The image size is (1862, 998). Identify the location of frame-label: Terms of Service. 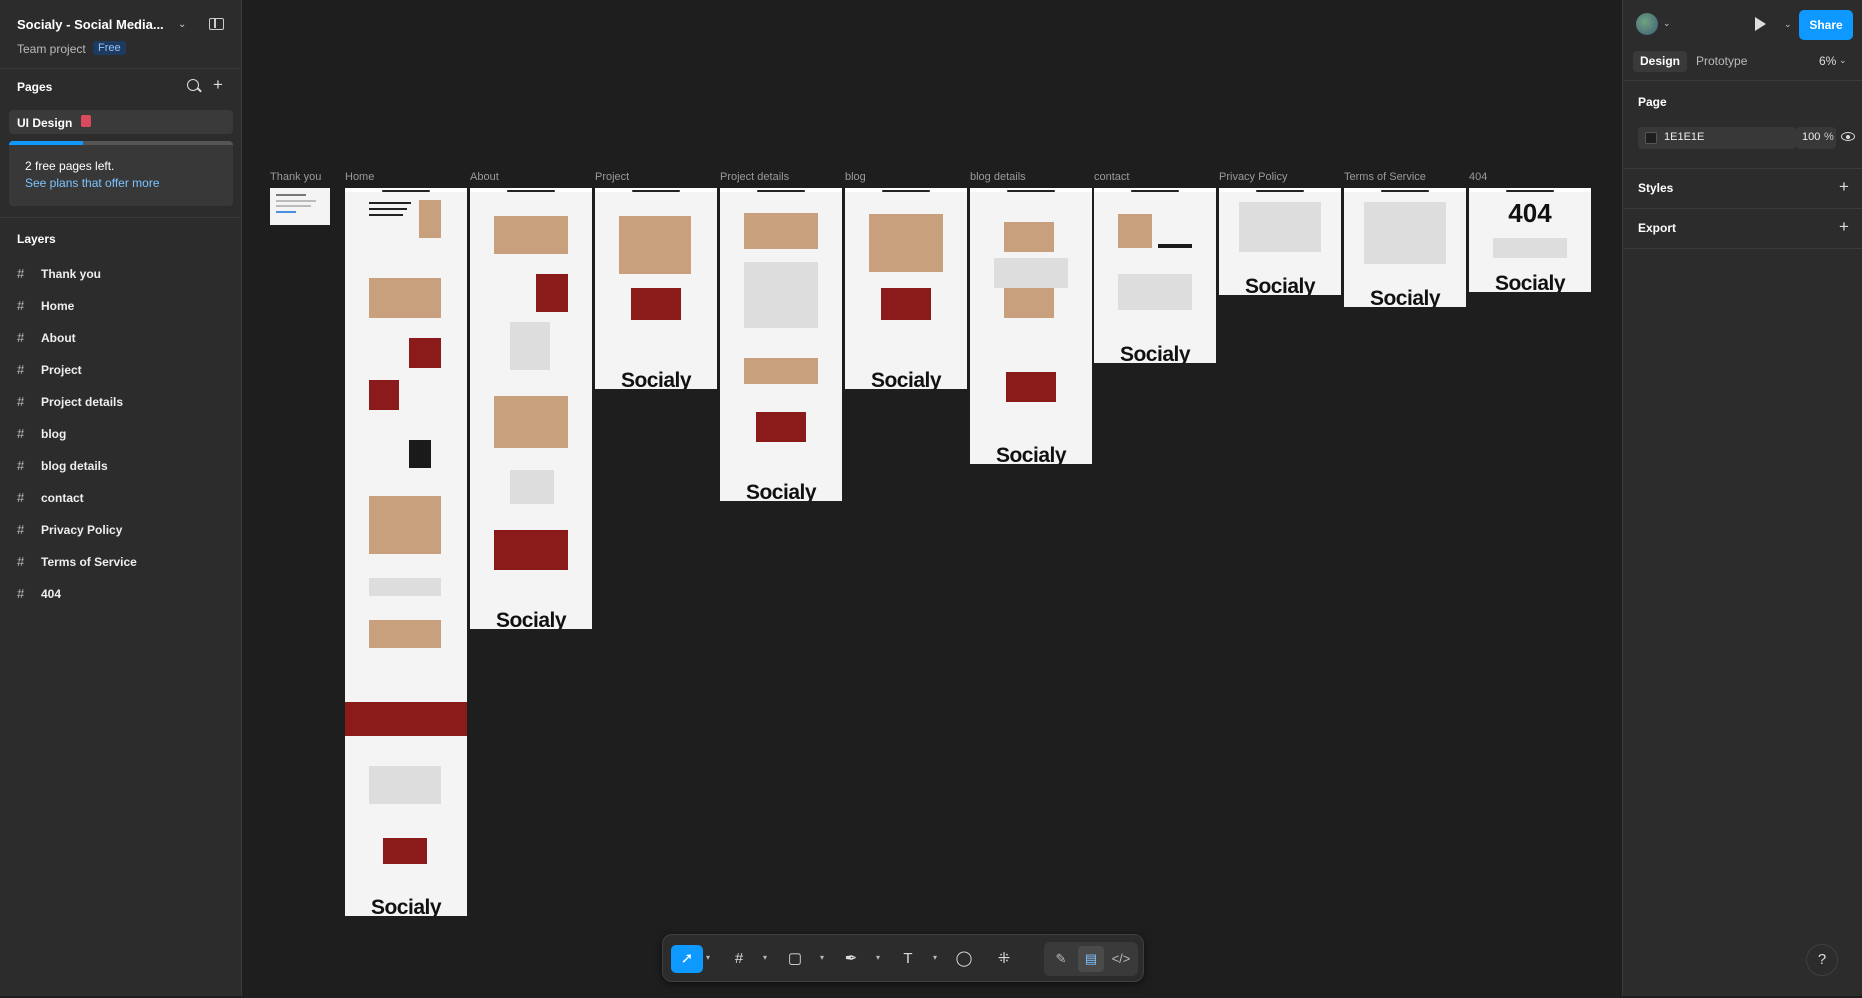
(1385, 177).